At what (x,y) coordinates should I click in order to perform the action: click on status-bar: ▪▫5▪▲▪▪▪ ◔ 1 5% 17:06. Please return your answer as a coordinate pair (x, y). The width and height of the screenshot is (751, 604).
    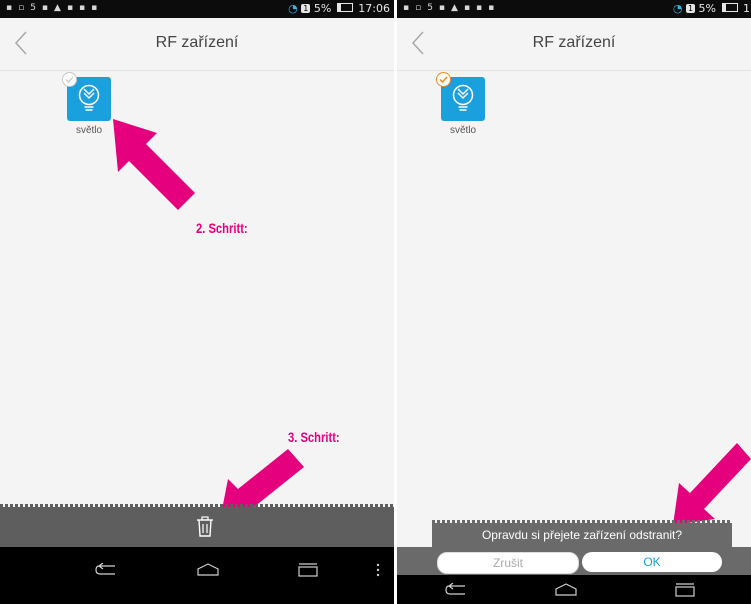
    Looking at the image, I should click on (197, 9).